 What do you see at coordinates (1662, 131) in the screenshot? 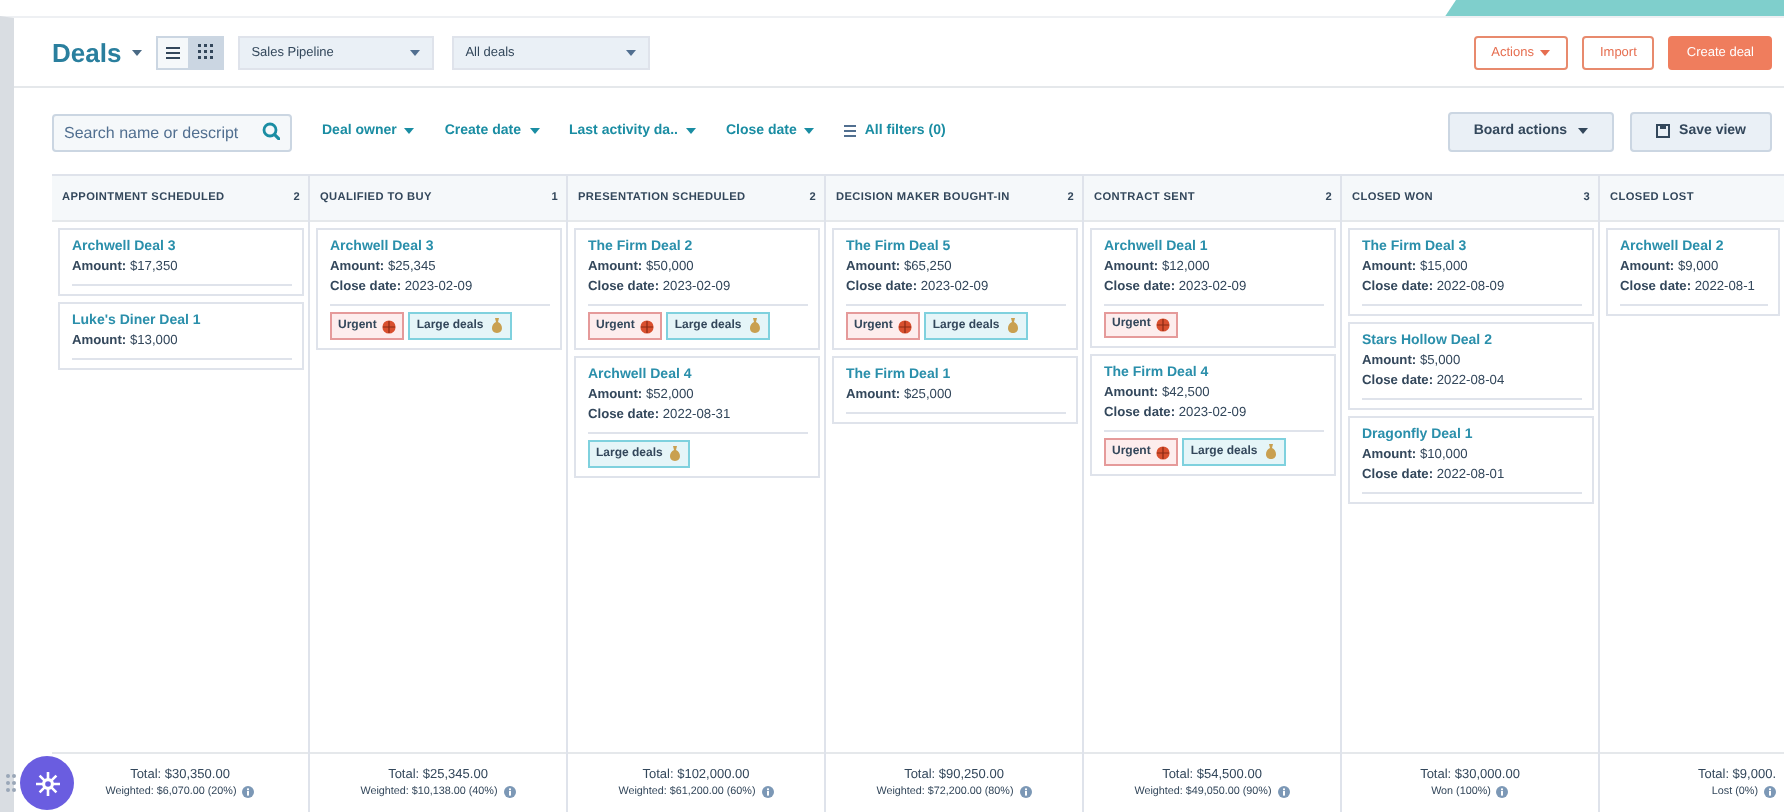
I see `save-icon` at bounding box center [1662, 131].